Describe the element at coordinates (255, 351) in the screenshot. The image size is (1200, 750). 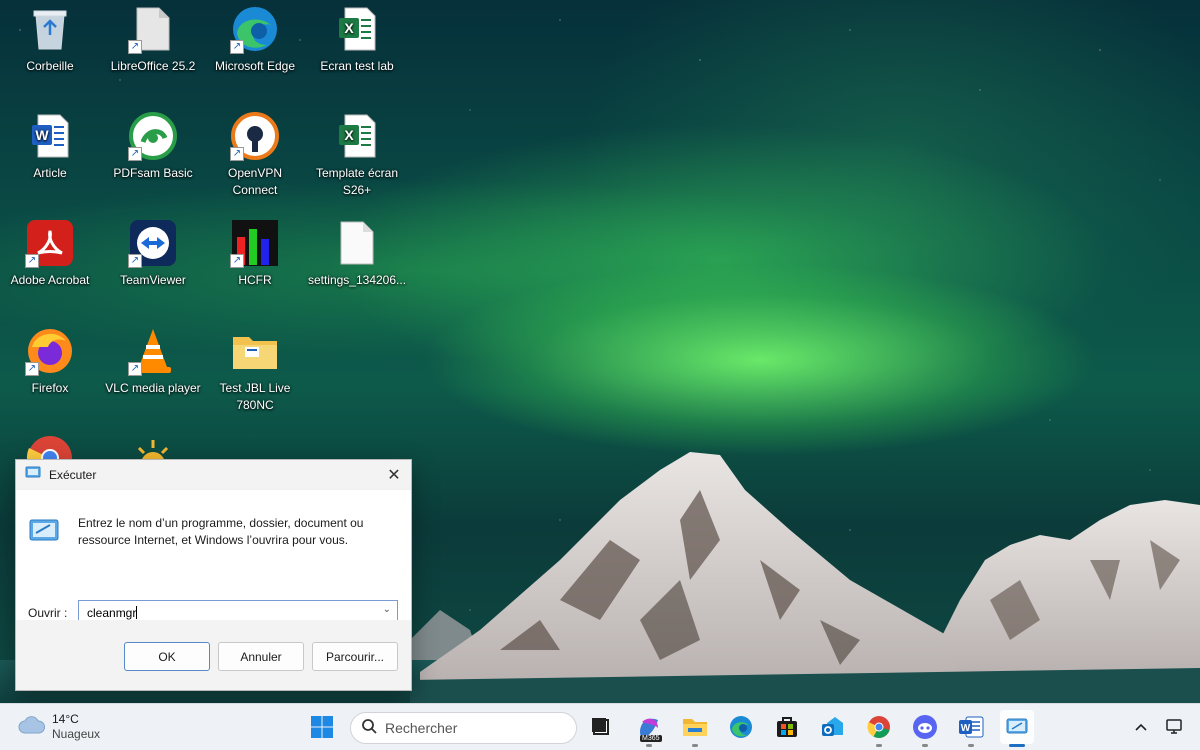
I see `folder-icon` at that location.